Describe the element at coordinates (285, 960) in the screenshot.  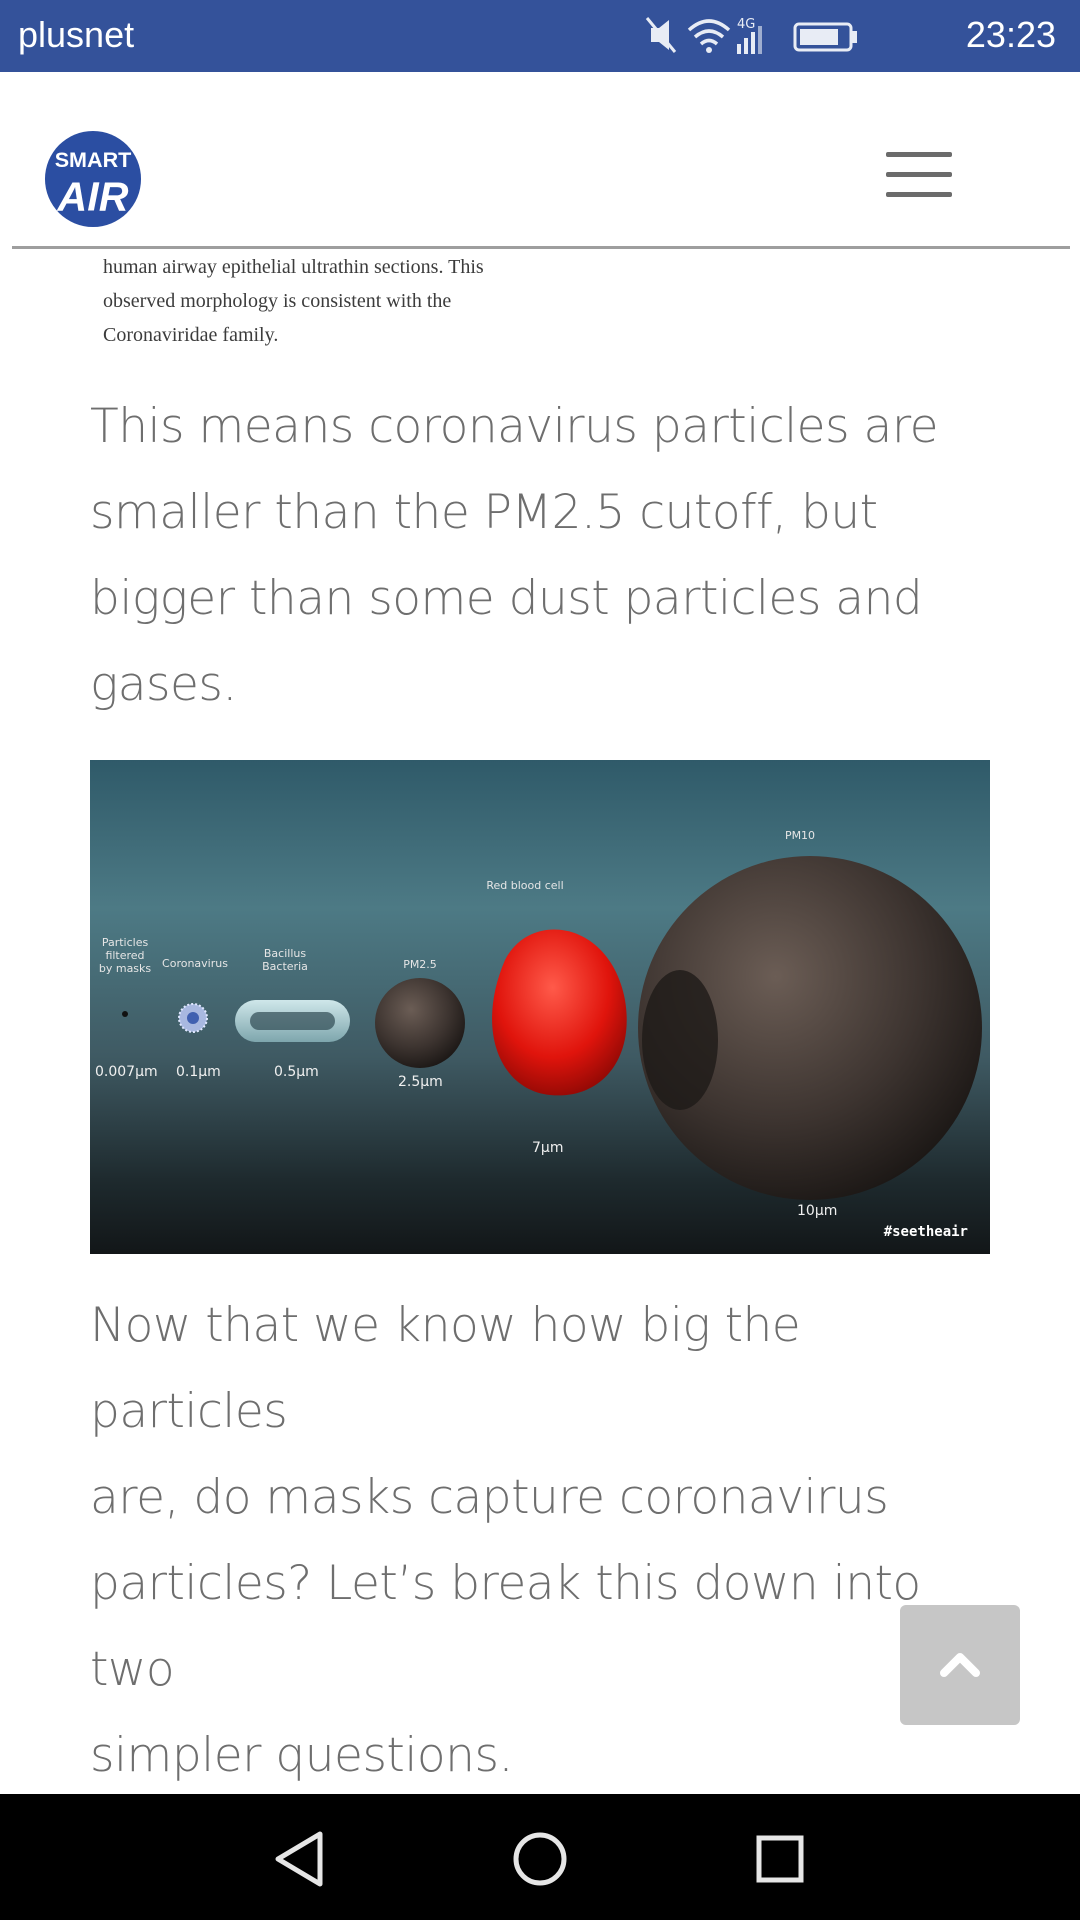
I see `particle-label-bacillus: Bacillus Bacteria` at that location.